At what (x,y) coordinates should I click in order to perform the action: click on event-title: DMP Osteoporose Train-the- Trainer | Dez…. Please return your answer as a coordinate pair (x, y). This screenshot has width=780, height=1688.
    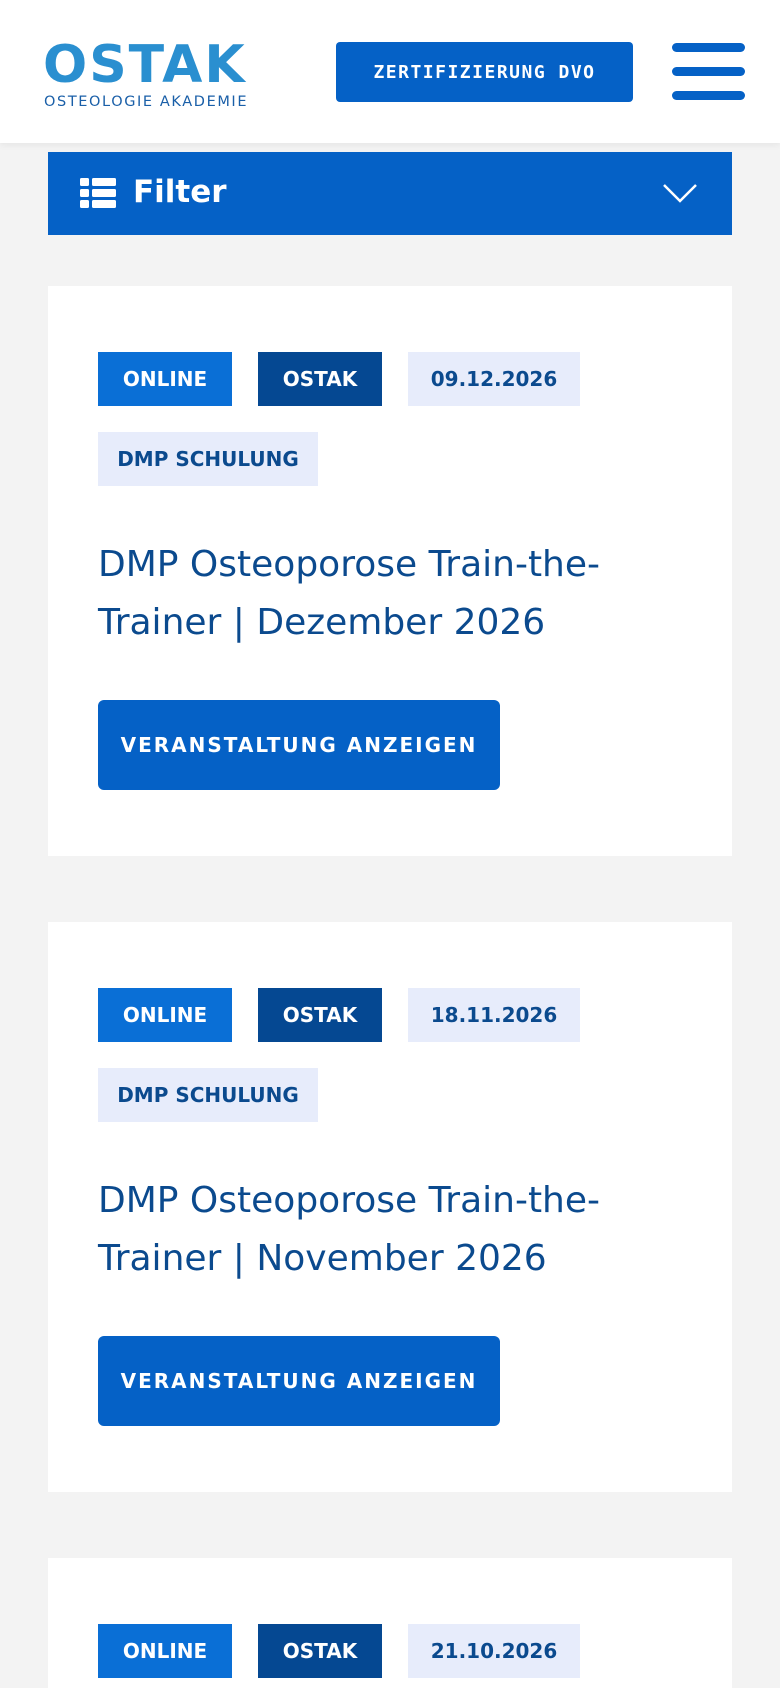
    Looking at the image, I should click on (398, 594).